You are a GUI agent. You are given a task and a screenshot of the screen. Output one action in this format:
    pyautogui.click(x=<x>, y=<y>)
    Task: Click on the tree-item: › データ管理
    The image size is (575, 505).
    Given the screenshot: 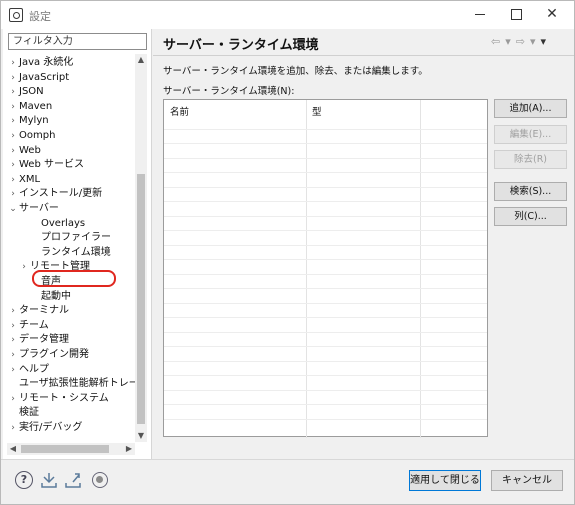 What is the action you would take?
    pyautogui.click(x=38, y=340)
    